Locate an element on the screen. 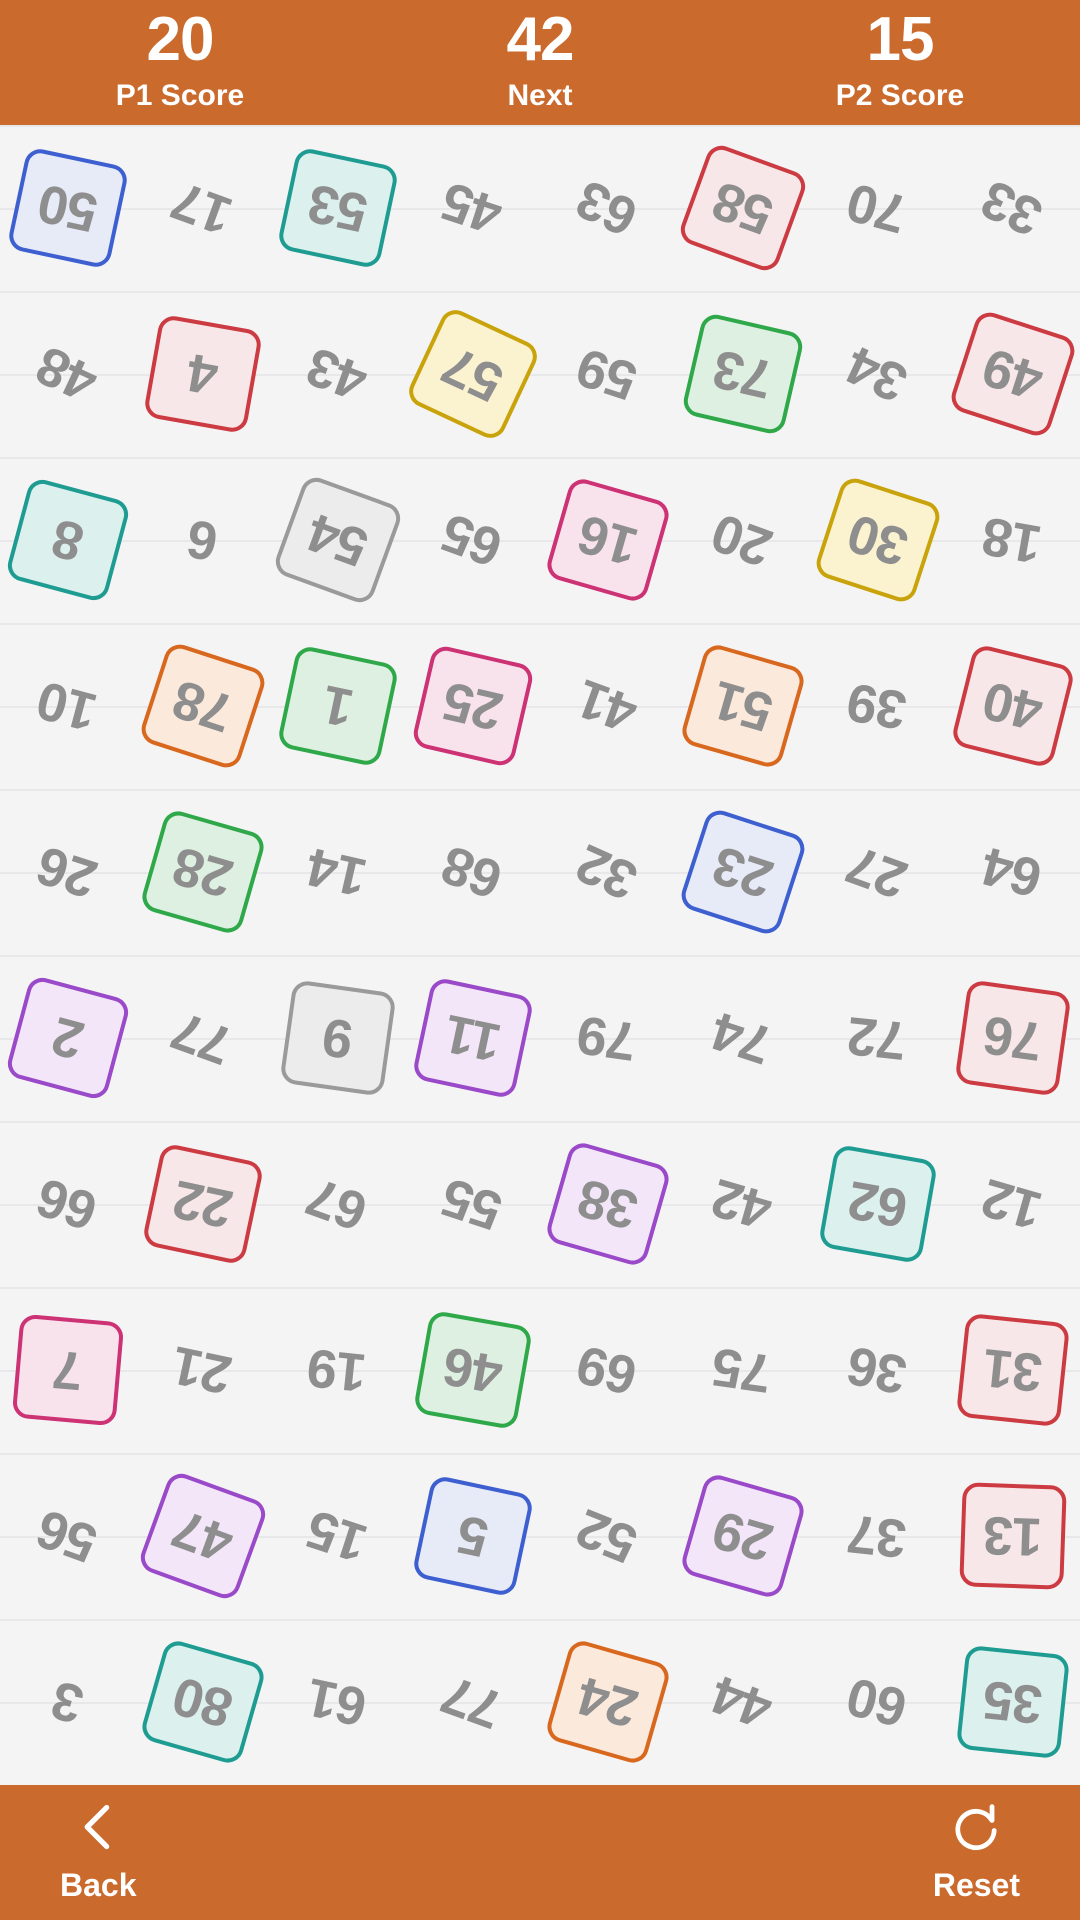 Image resolution: width=1080 pixels, height=1920 pixels. number-tile: 24 is located at coordinates (607, 1702).